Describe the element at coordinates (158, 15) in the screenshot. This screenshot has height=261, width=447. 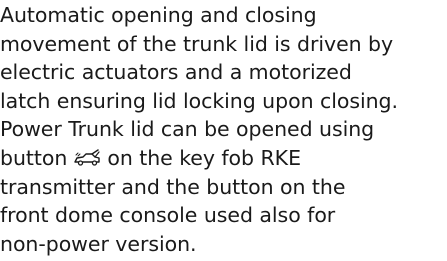
I see `paragraph-line-1: Automatic opening and closing` at that location.